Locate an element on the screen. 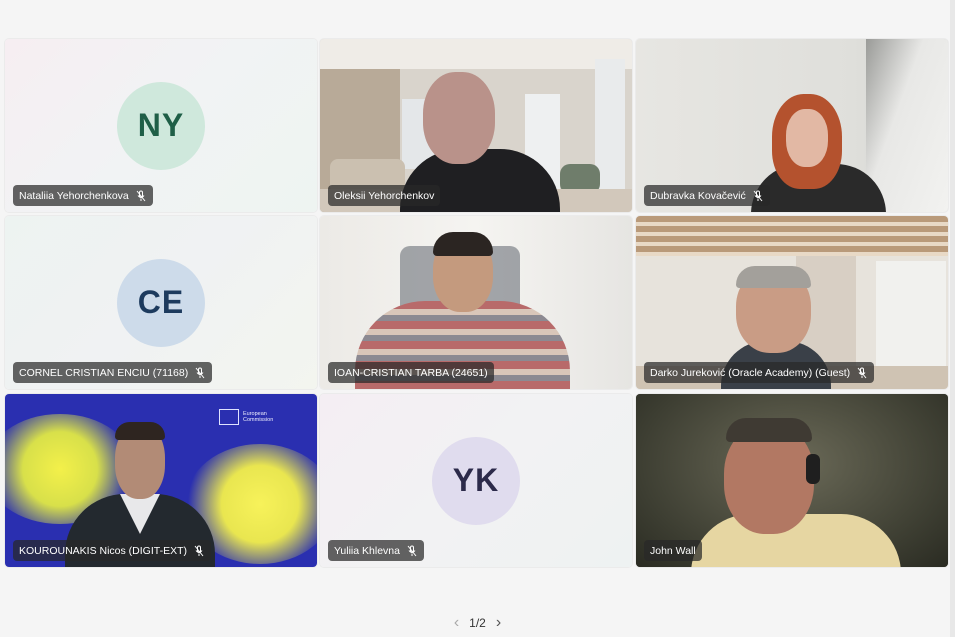 This screenshot has width=955, height=637. participant-name: John Wall is located at coordinates (673, 550).